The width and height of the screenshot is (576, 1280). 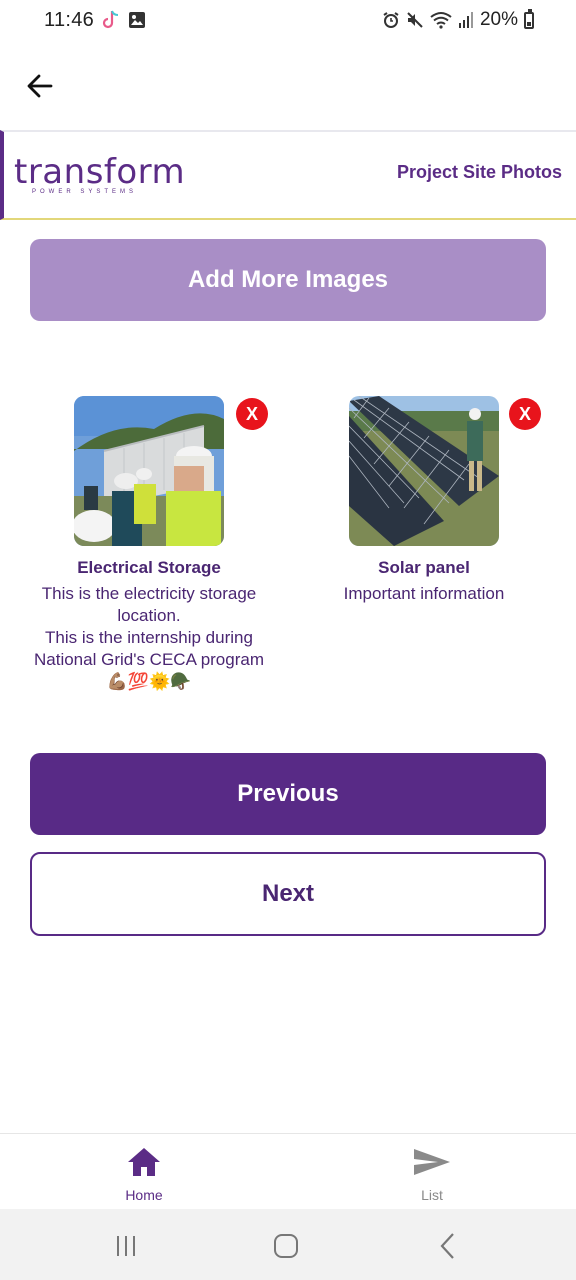 I want to click on back-button, so click(x=40, y=86).